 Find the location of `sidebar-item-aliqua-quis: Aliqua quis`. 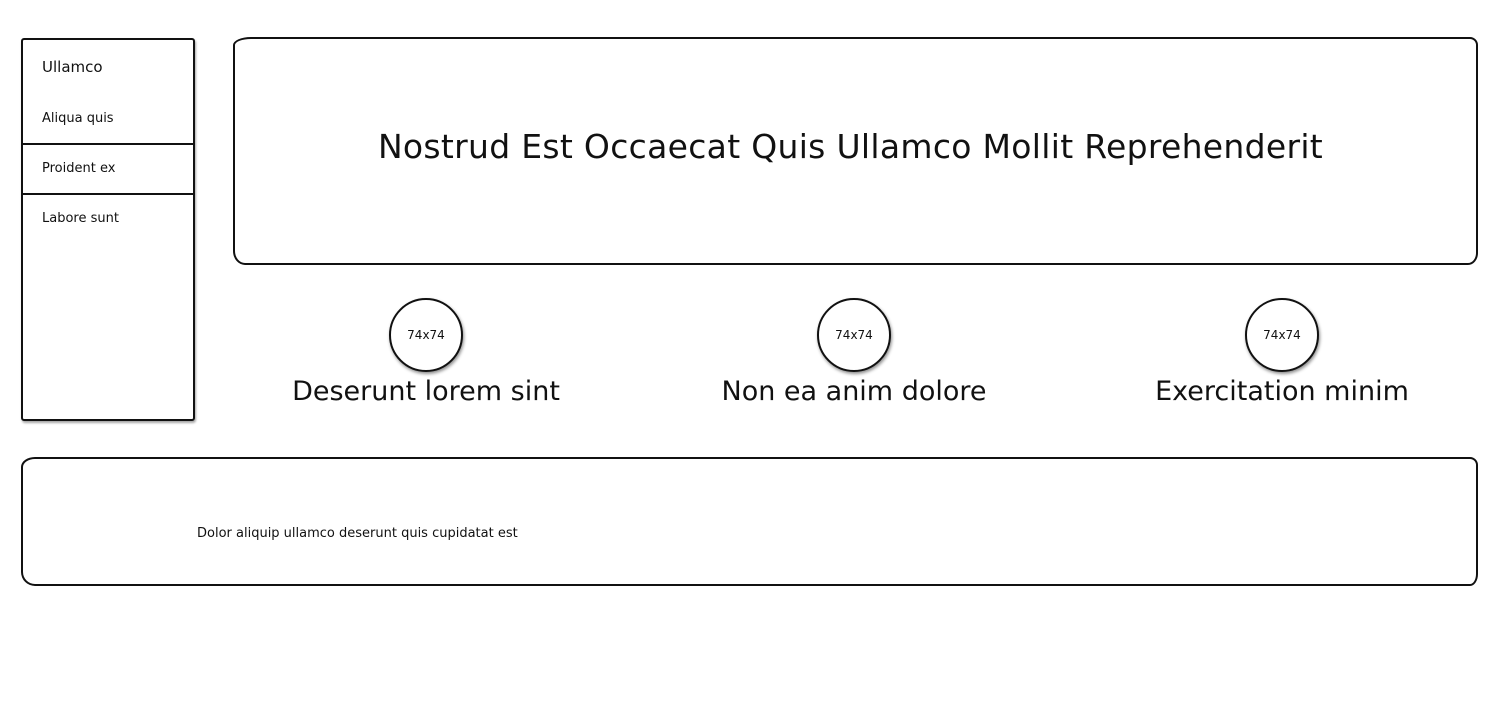

sidebar-item-aliqua-quis: Aliqua quis is located at coordinates (108, 120).